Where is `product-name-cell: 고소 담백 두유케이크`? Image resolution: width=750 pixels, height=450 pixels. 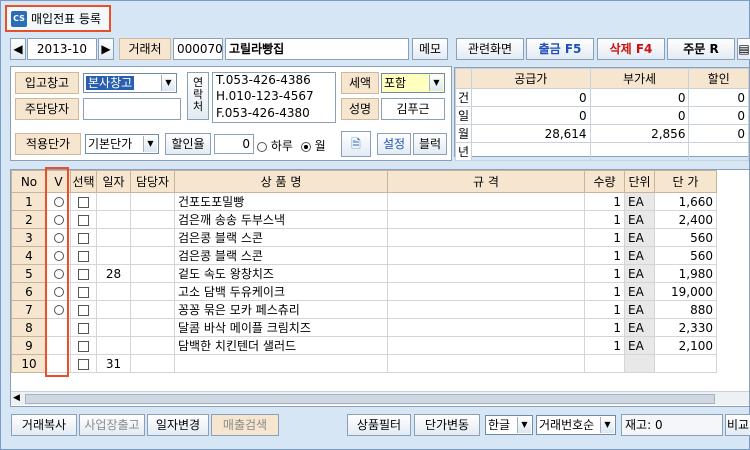 product-name-cell: 고소 담백 두유케이크 is located at coordinates (281, 291).